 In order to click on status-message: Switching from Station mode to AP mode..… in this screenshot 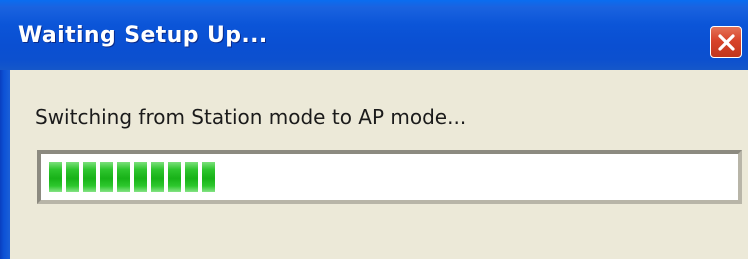, I will do `click(251, 117)`.